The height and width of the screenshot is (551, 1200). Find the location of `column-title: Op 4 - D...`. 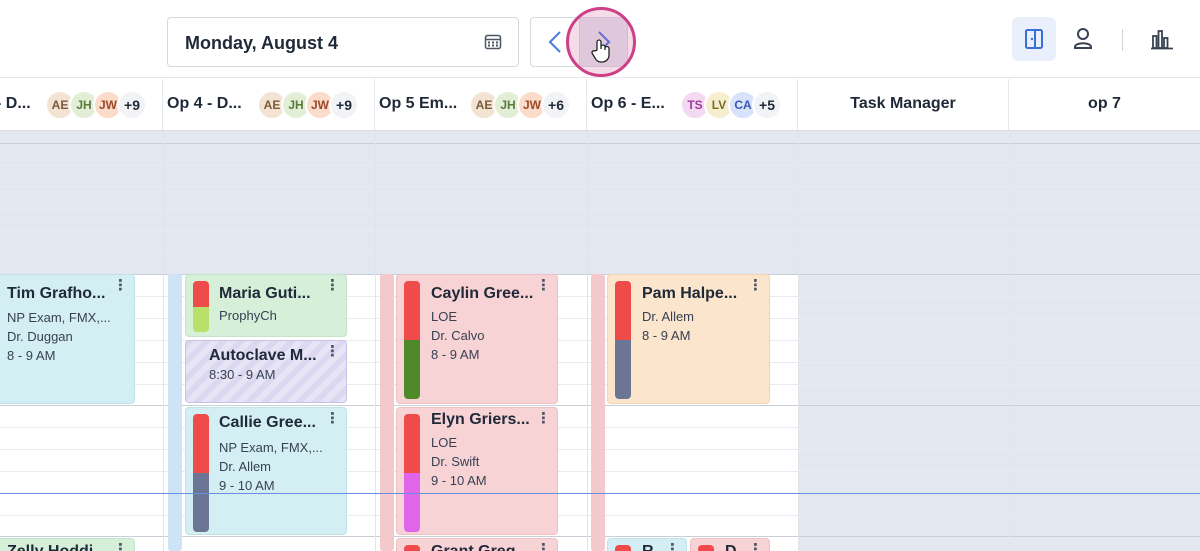

column-title: Op 4 - D... is located at coordinates (204, 103).